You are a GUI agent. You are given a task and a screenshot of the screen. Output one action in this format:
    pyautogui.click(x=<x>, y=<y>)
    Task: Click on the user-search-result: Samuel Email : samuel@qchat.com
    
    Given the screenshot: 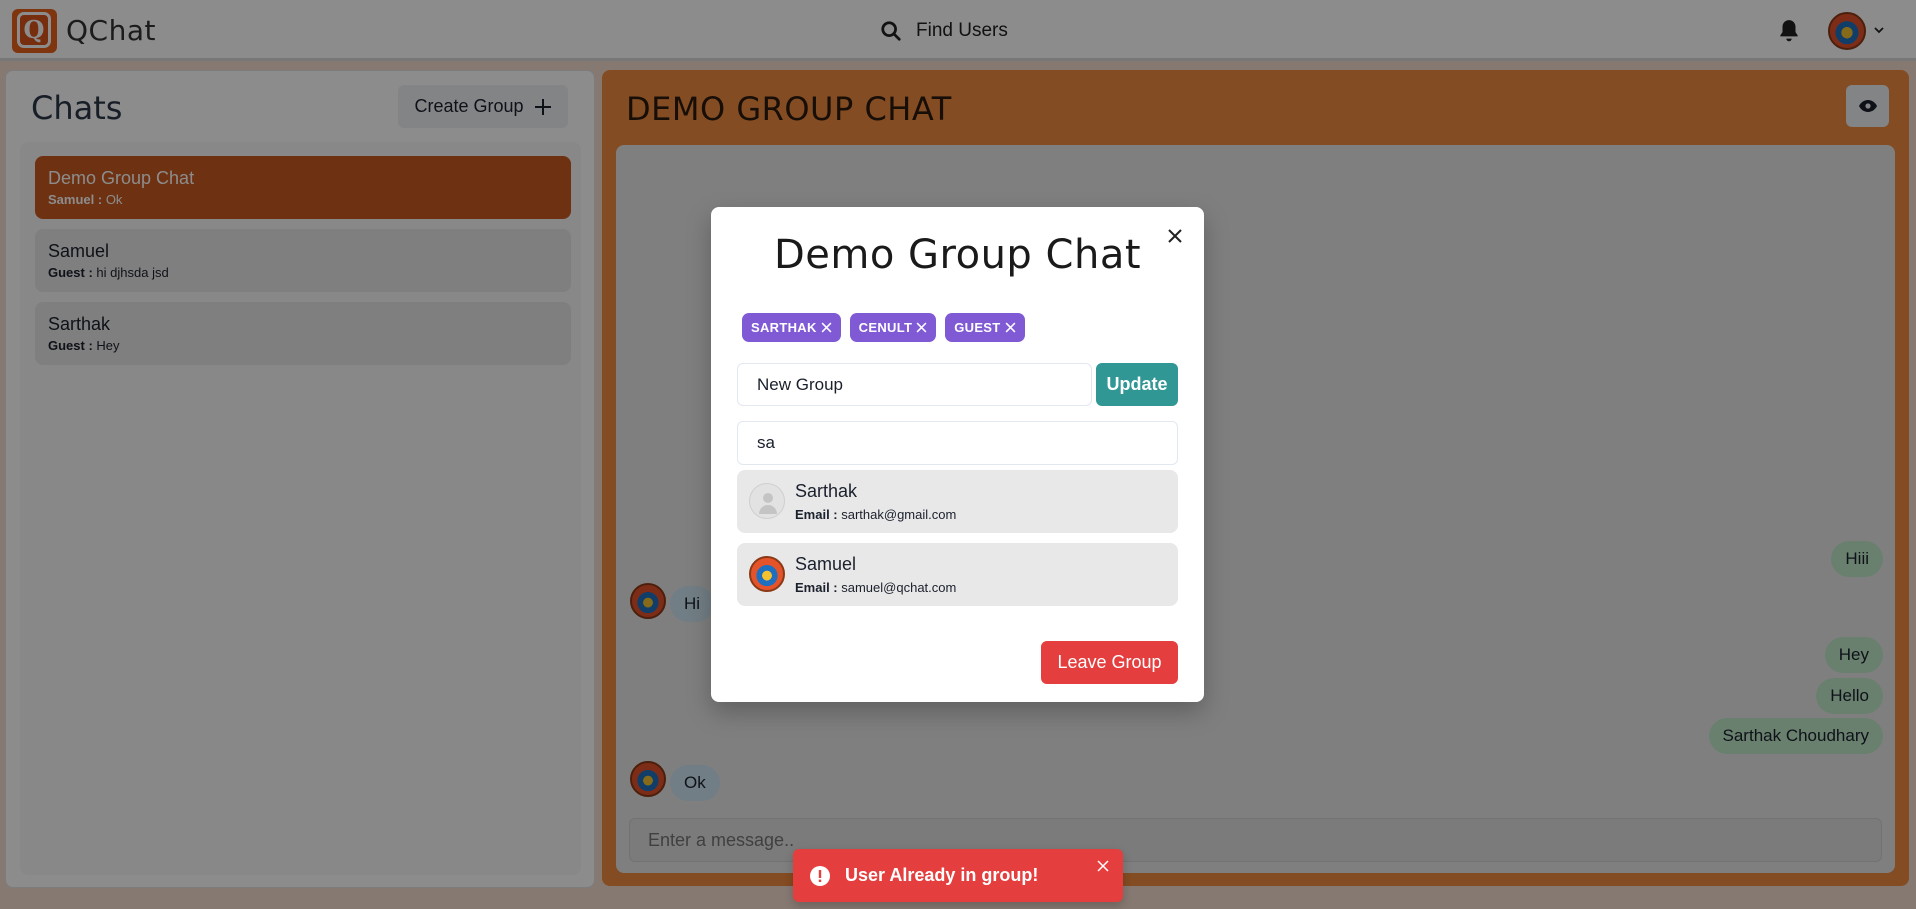 What is the action you would take?
    pyautogui.click(x=957, y=574)
    